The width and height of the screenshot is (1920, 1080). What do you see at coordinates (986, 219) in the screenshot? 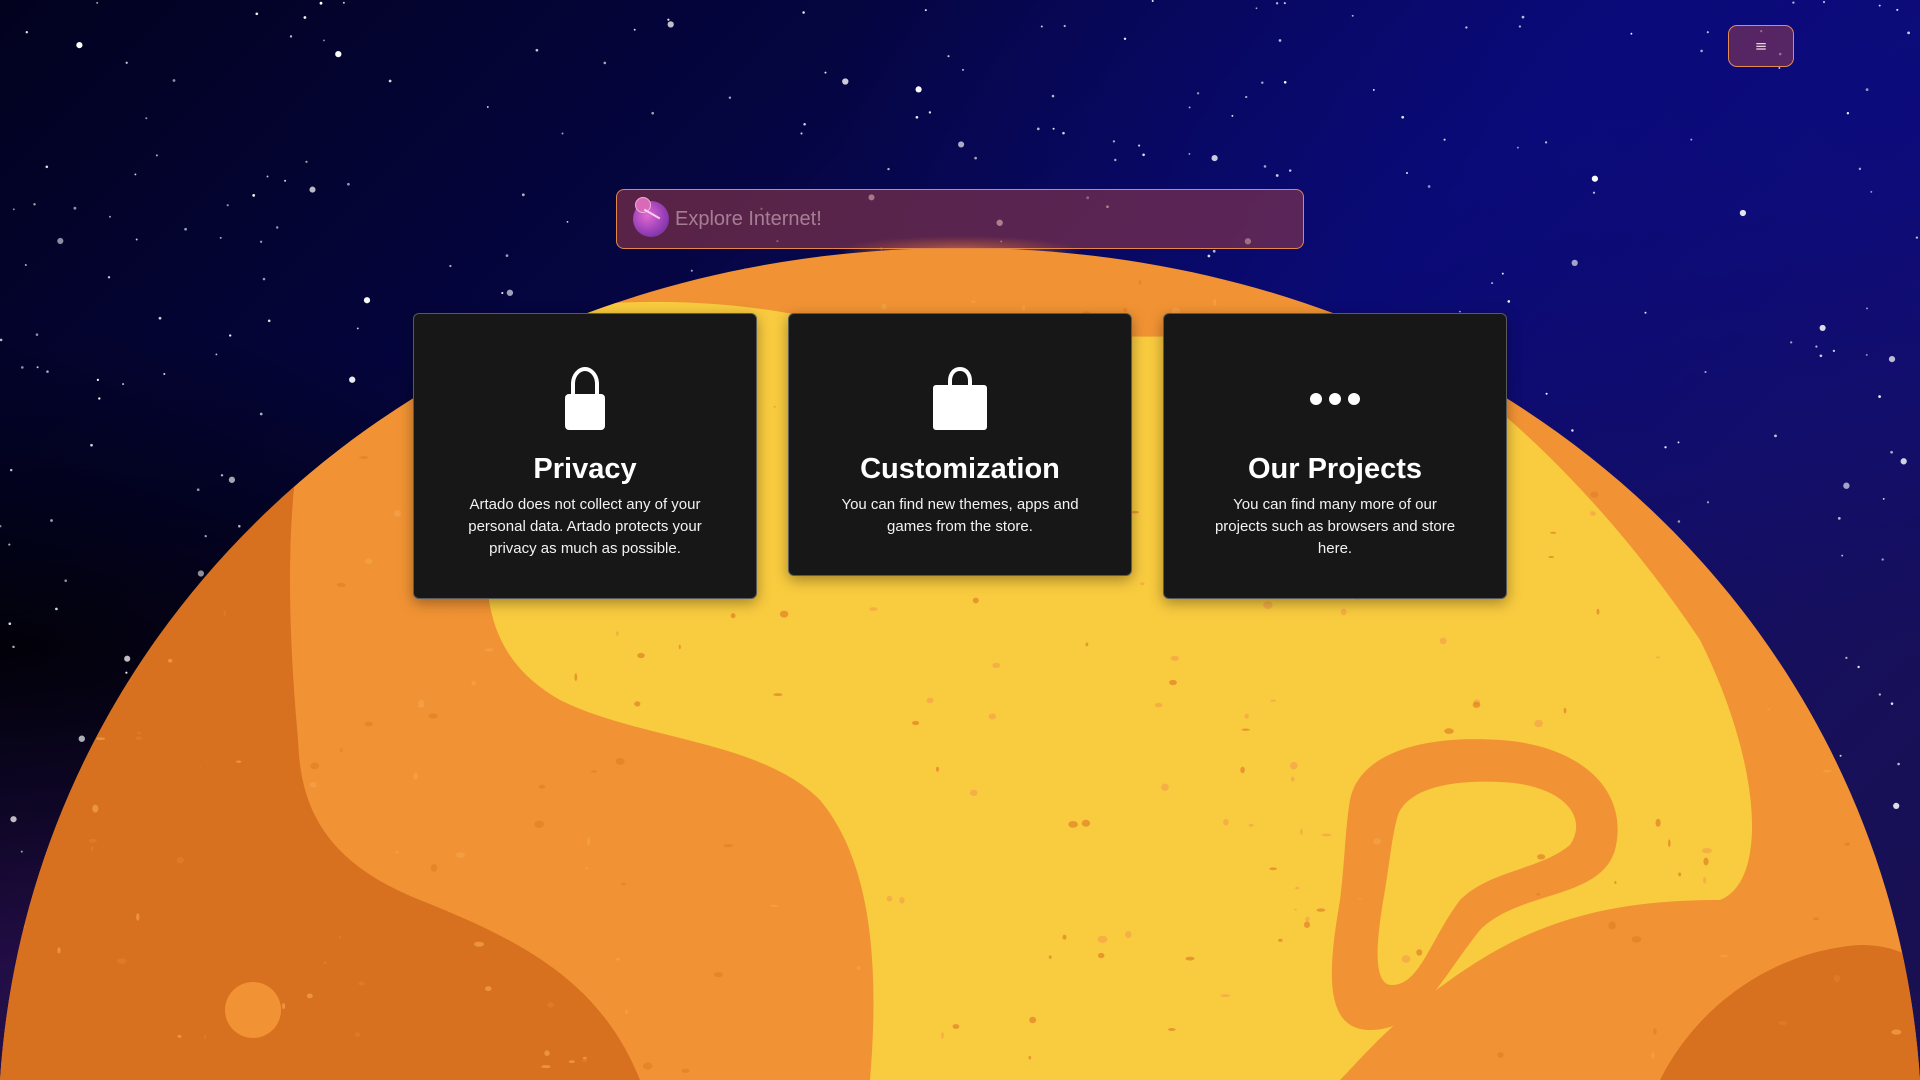
I see `search-input` at bounding box center [986, 219].